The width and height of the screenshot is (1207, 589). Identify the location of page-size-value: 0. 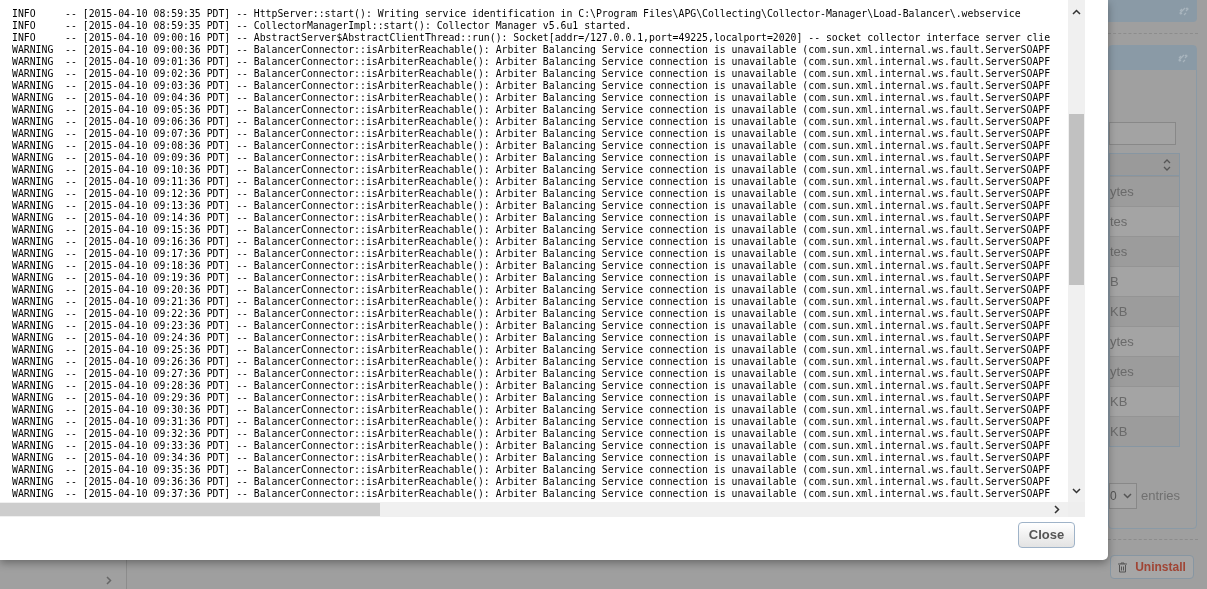
(1113, 496).